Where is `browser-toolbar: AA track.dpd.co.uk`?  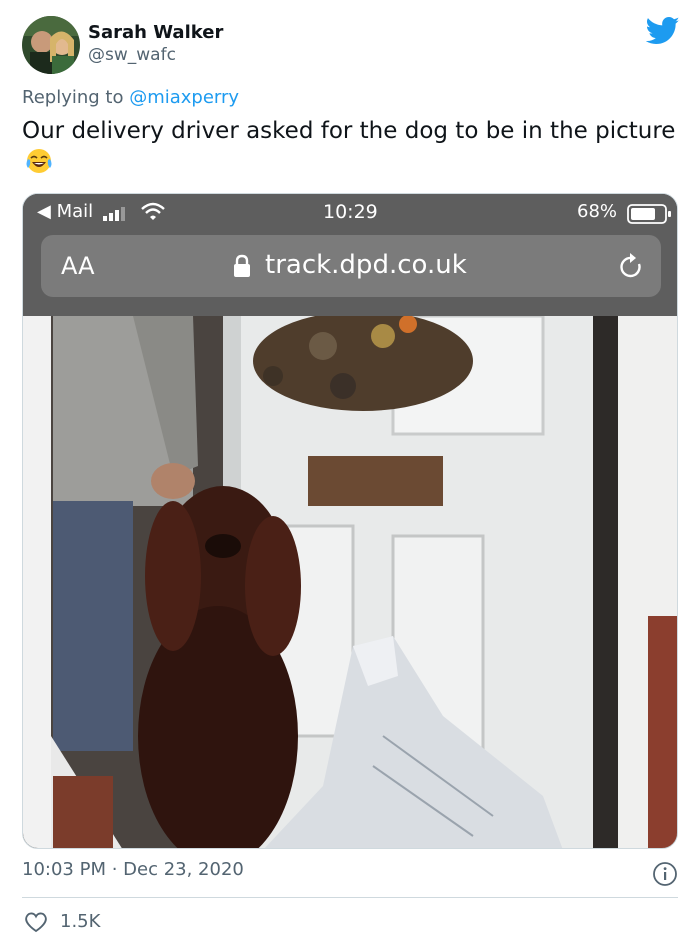
browser-toolbar: AA track.dpd.co.uk is located at coordinates (350, 273).